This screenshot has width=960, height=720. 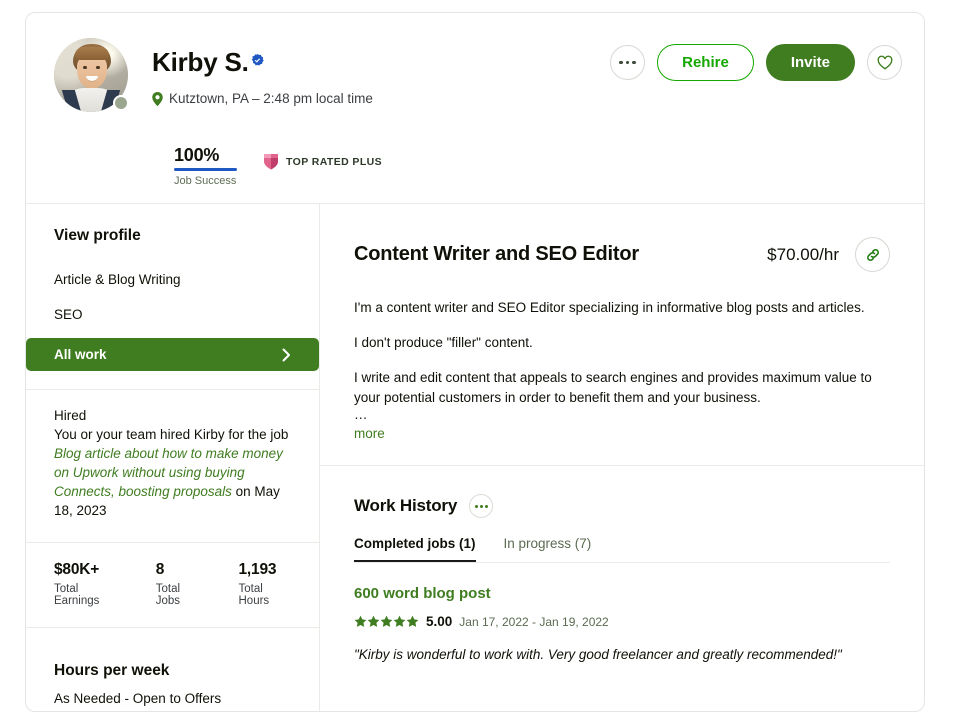 I want to click on top-rated-plus-label: TOP RATED PLUS, so click(x=334, y=161).